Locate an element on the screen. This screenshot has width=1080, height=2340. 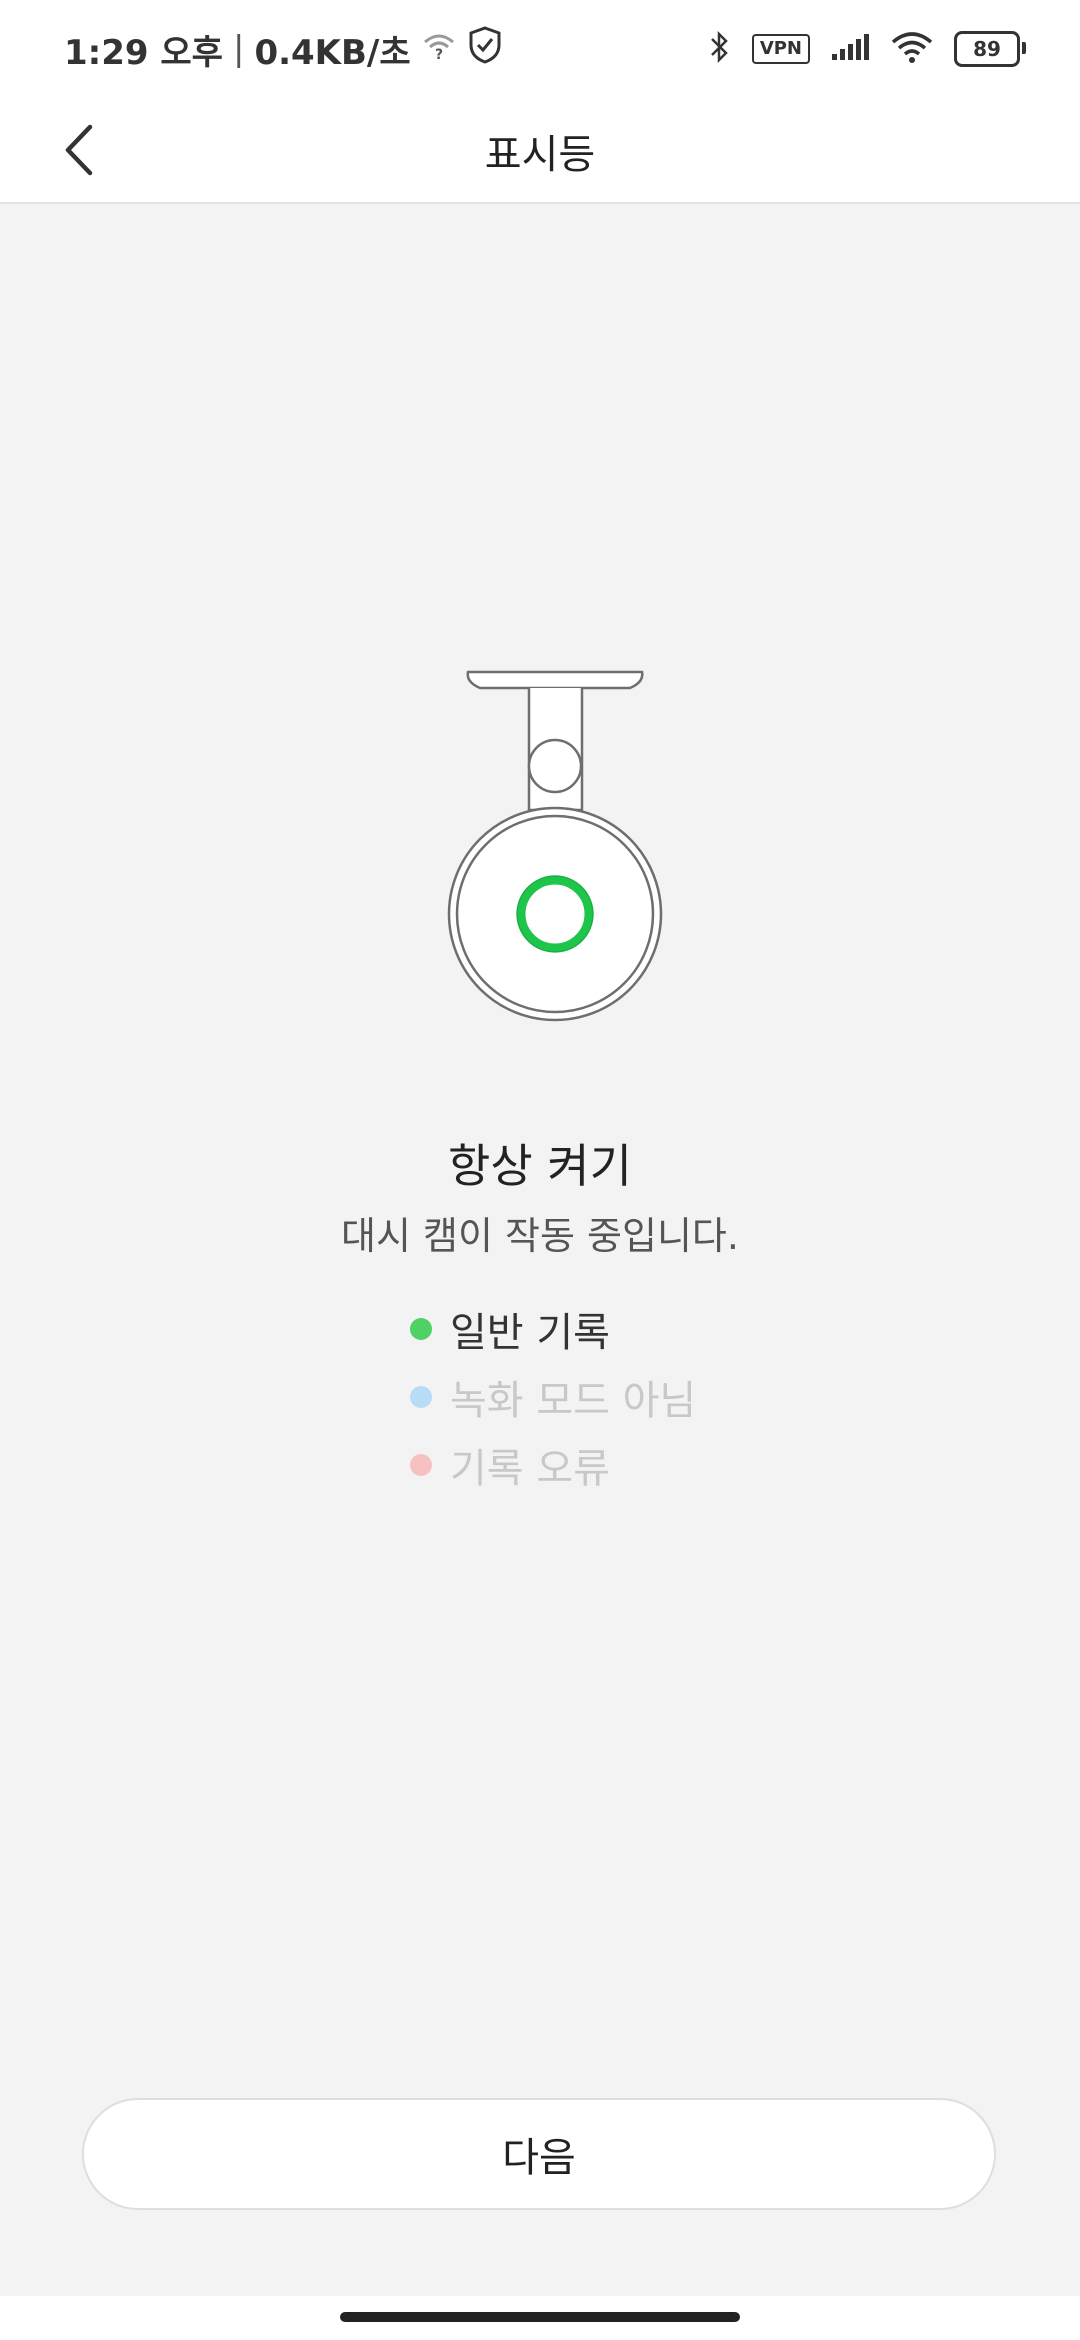
green-dot-icon is located at coordinates (421, 1329).